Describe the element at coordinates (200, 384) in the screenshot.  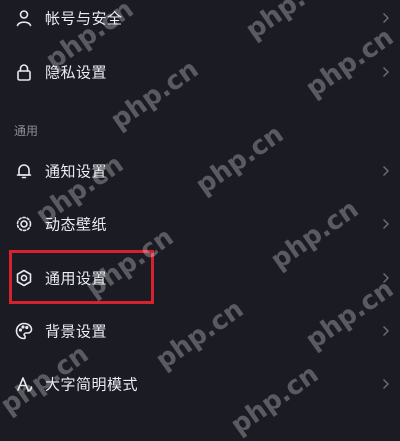
I see `settings-item-large-font-mode: 大字简明模式` at that location.